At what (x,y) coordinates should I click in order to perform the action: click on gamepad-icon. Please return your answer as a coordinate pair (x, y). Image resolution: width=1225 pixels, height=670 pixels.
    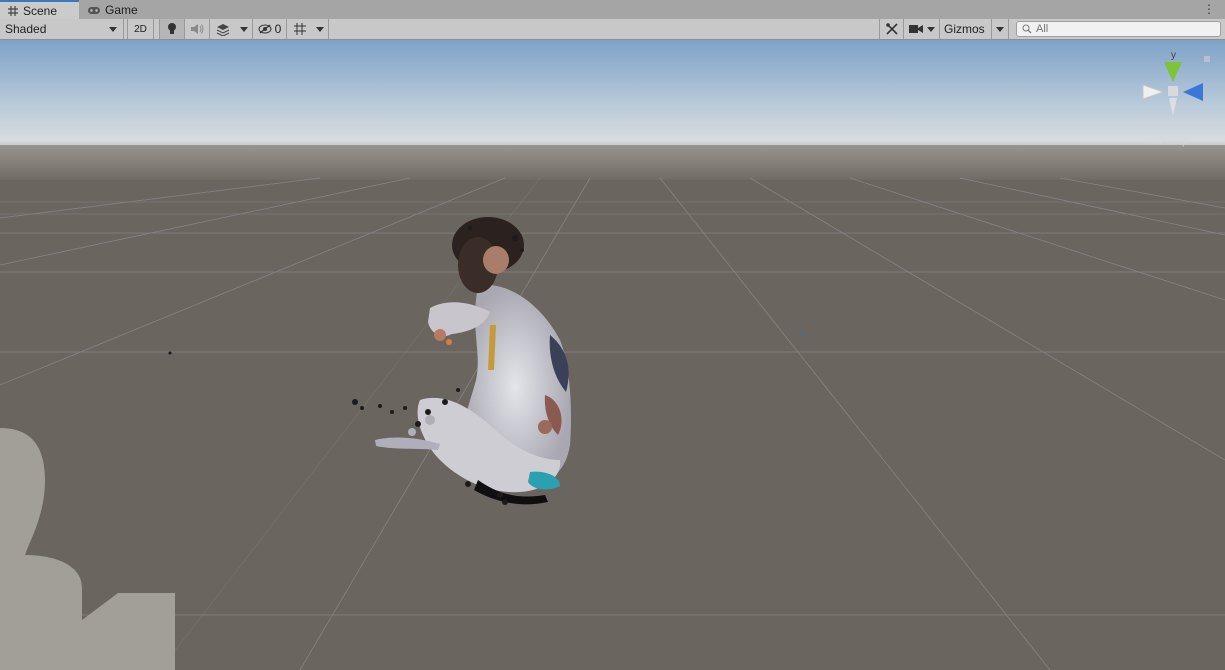
    Looking at the image, I should click on (94, 10).